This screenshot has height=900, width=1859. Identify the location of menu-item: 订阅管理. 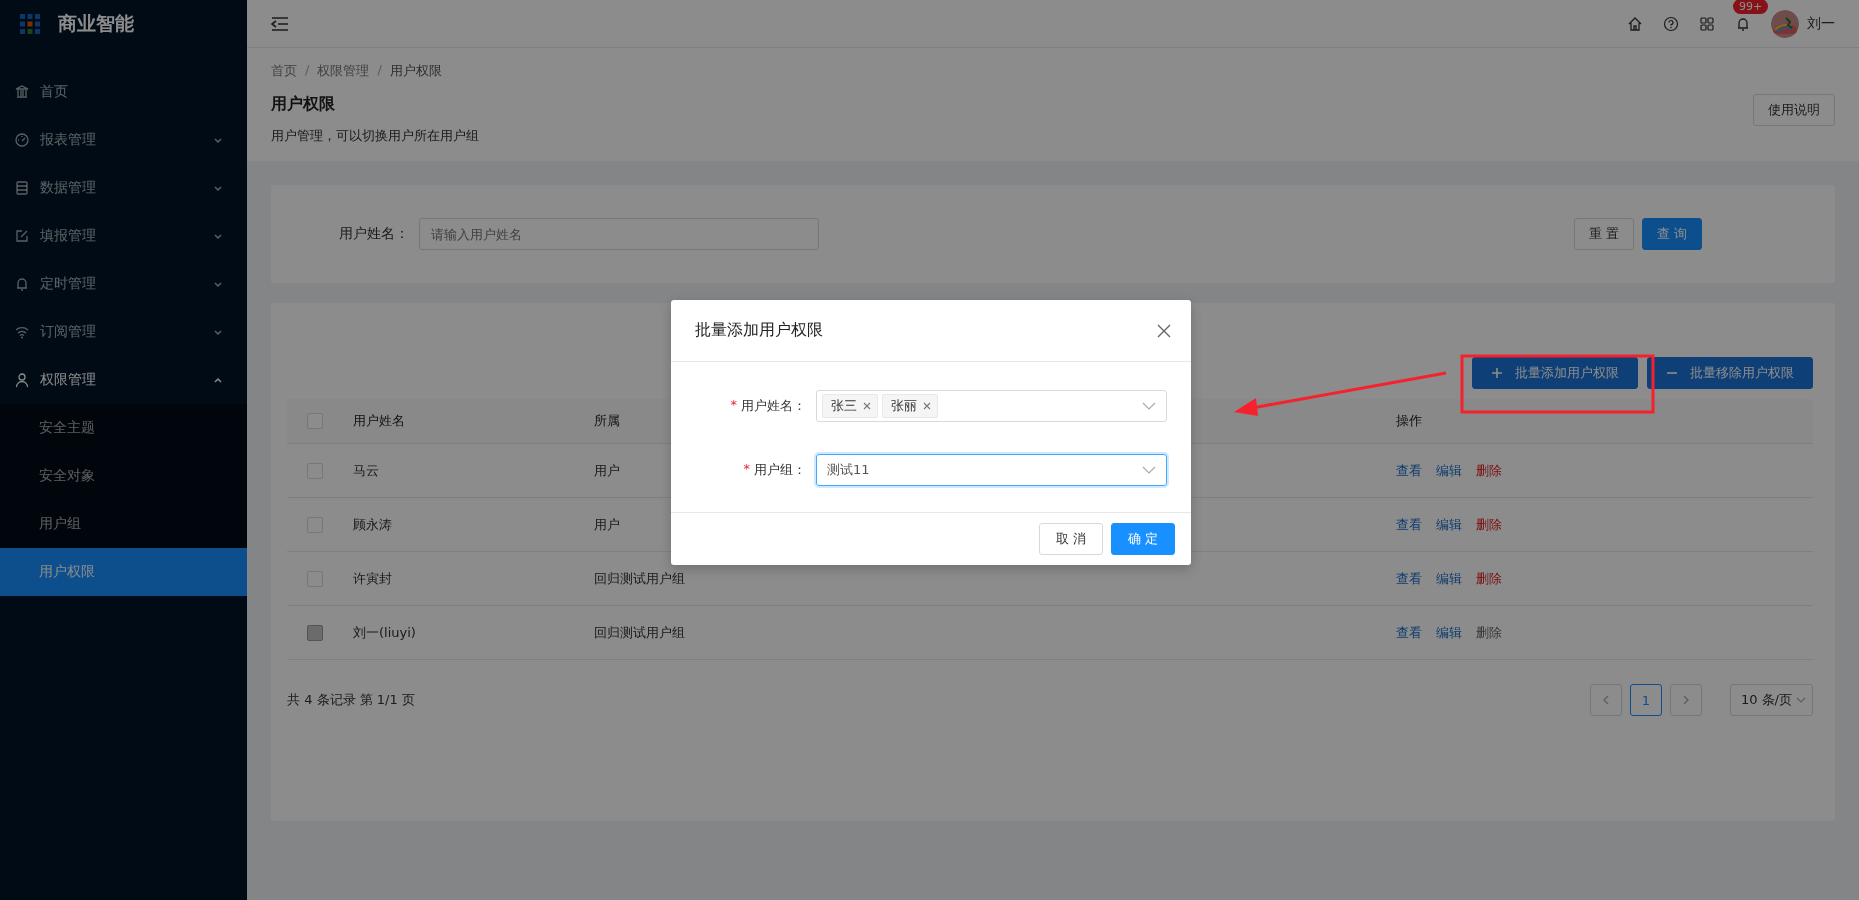
(123, 332).